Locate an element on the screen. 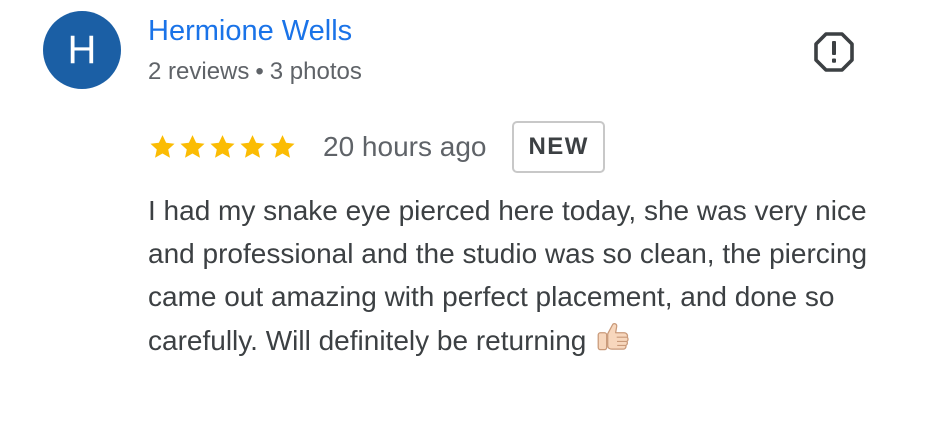 The image size is (930, 424). avatar: H is located at coordinates (82, 50).